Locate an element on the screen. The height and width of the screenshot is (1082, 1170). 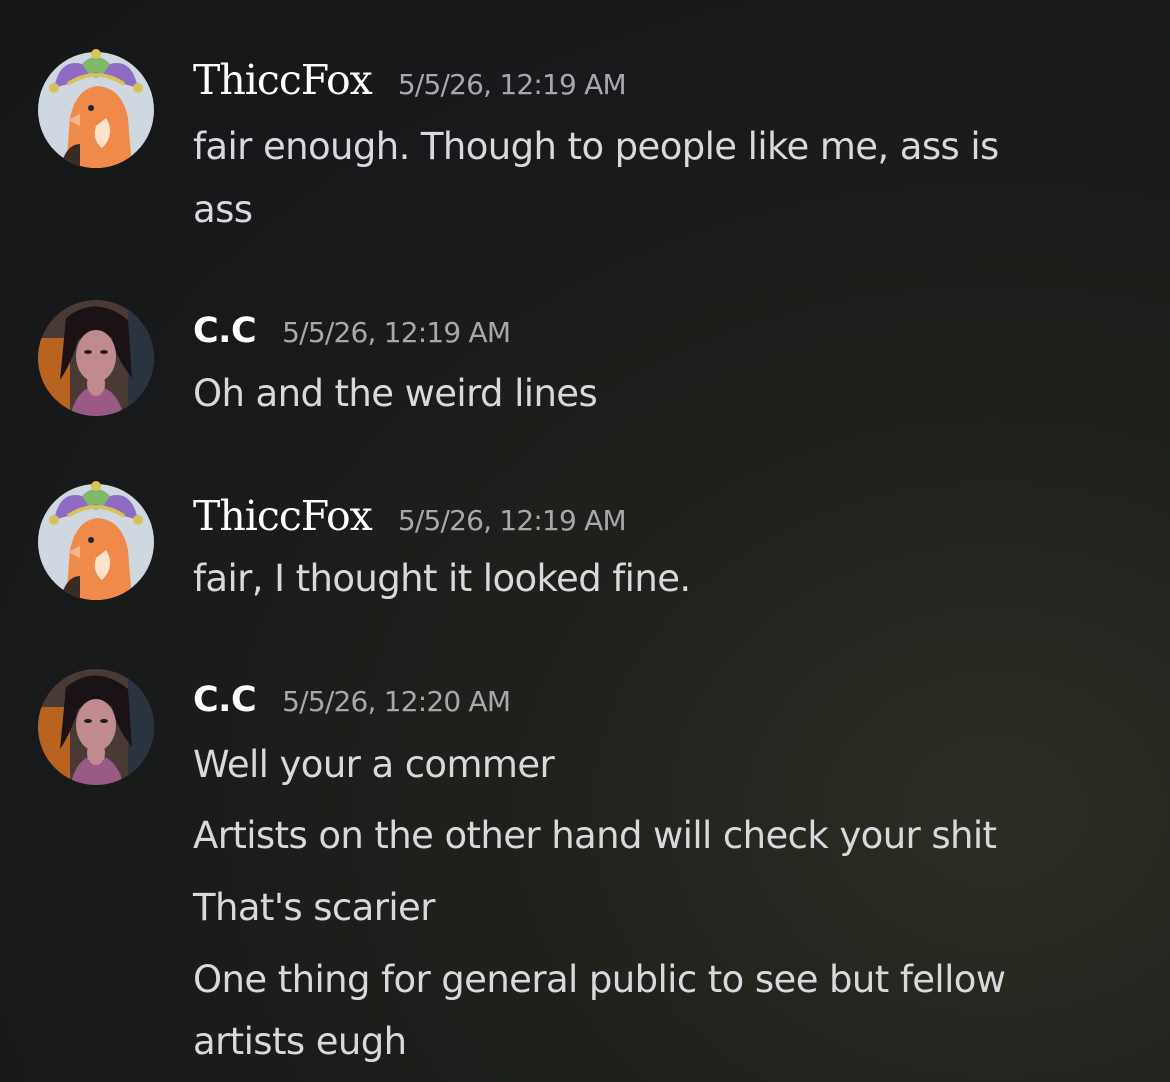
message-text: artists eugh is located at coordinates (300, 1041).